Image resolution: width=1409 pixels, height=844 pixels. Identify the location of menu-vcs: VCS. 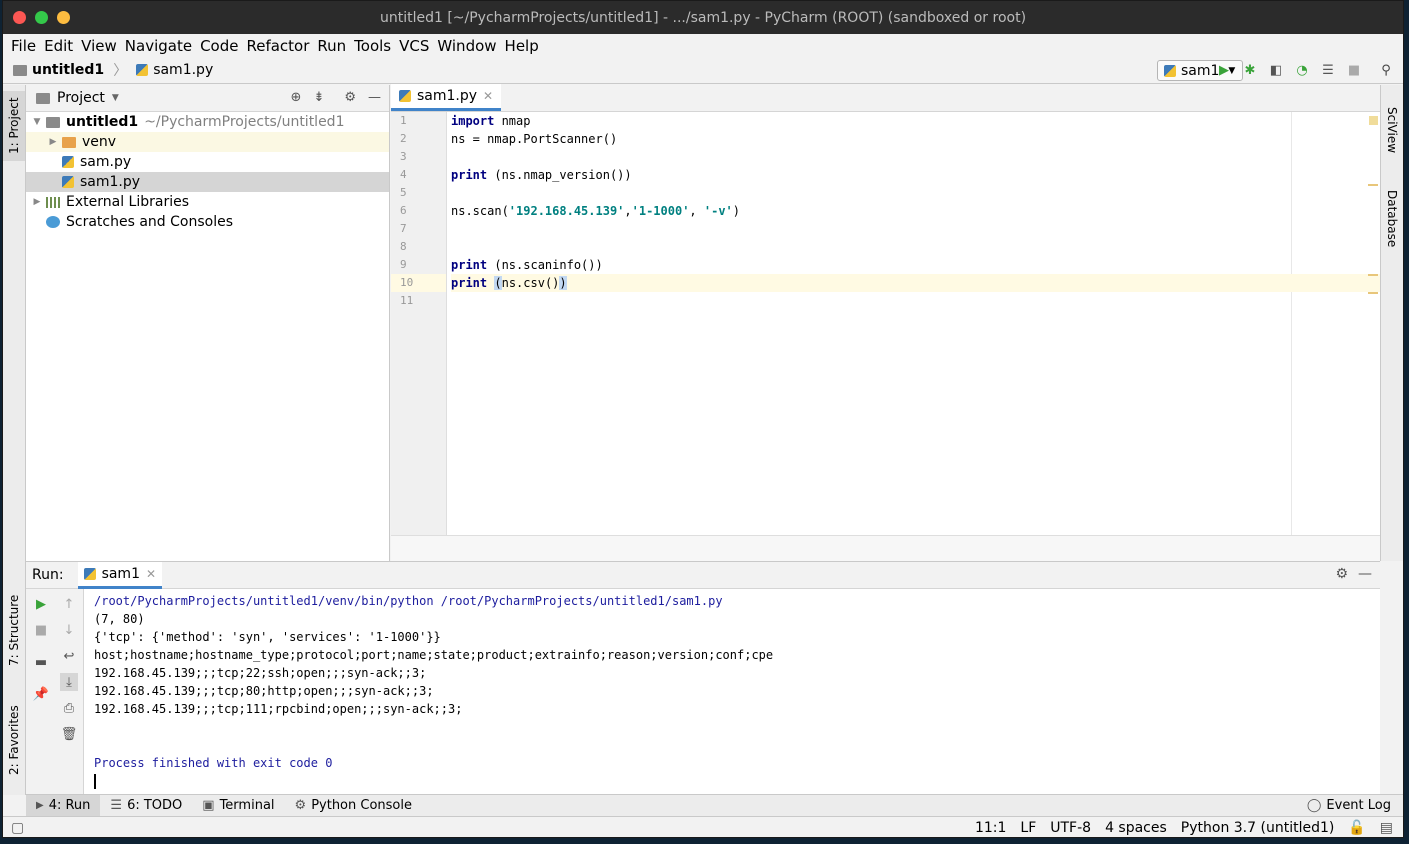
(414, 46).